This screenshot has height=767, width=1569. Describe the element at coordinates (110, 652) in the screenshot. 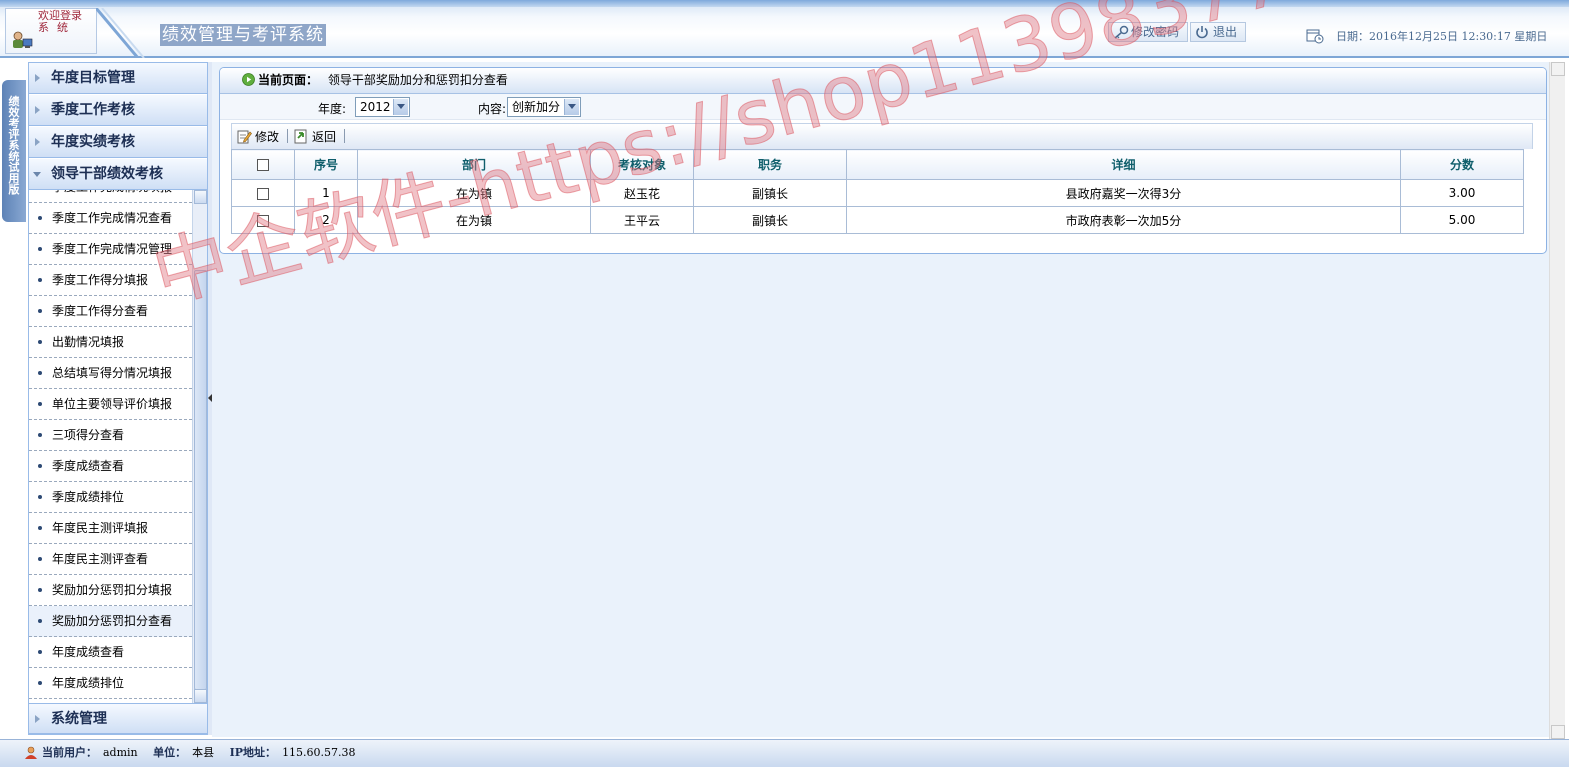

I see `sidebar-item: 年度成绩查看` at that location.